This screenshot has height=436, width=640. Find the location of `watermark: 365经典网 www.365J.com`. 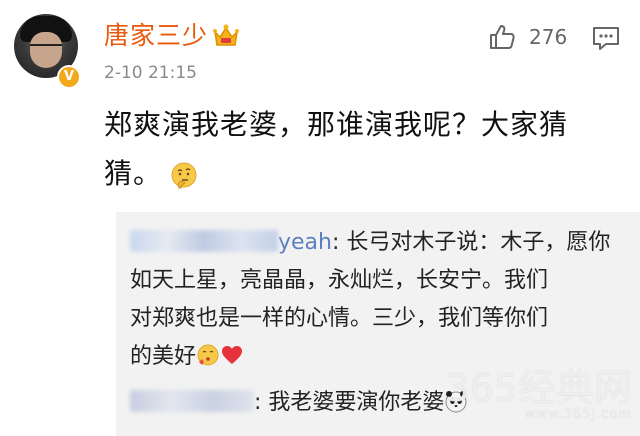

watermark: 365经典网 www.365J.com is located at coordinates (538, 395).